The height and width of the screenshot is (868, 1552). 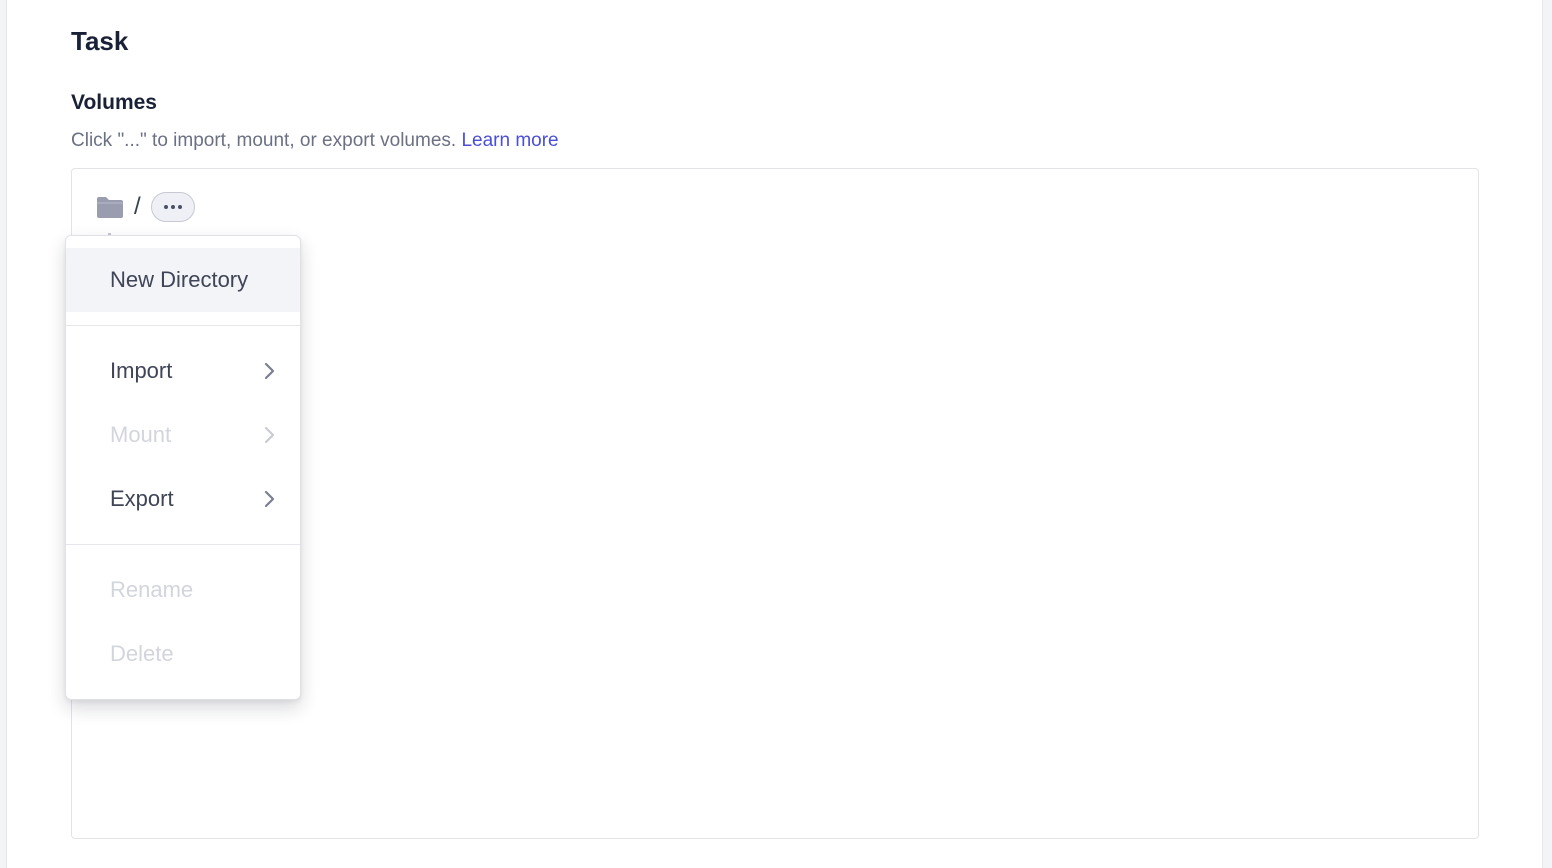 What do you see at coordinates (183, 371) in the screenshot?
I see `menu-item-import: Import` at bounding box center [183, 371].